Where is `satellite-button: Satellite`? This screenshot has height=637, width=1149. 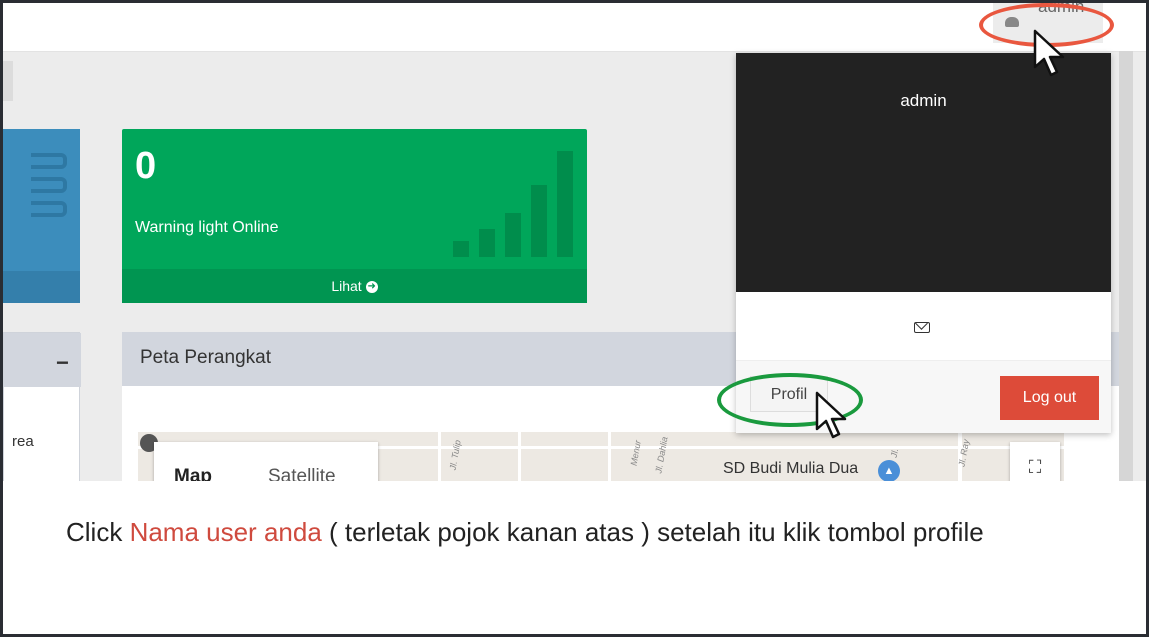
satellite-button: Satellite is located at coordinates (302, 473).